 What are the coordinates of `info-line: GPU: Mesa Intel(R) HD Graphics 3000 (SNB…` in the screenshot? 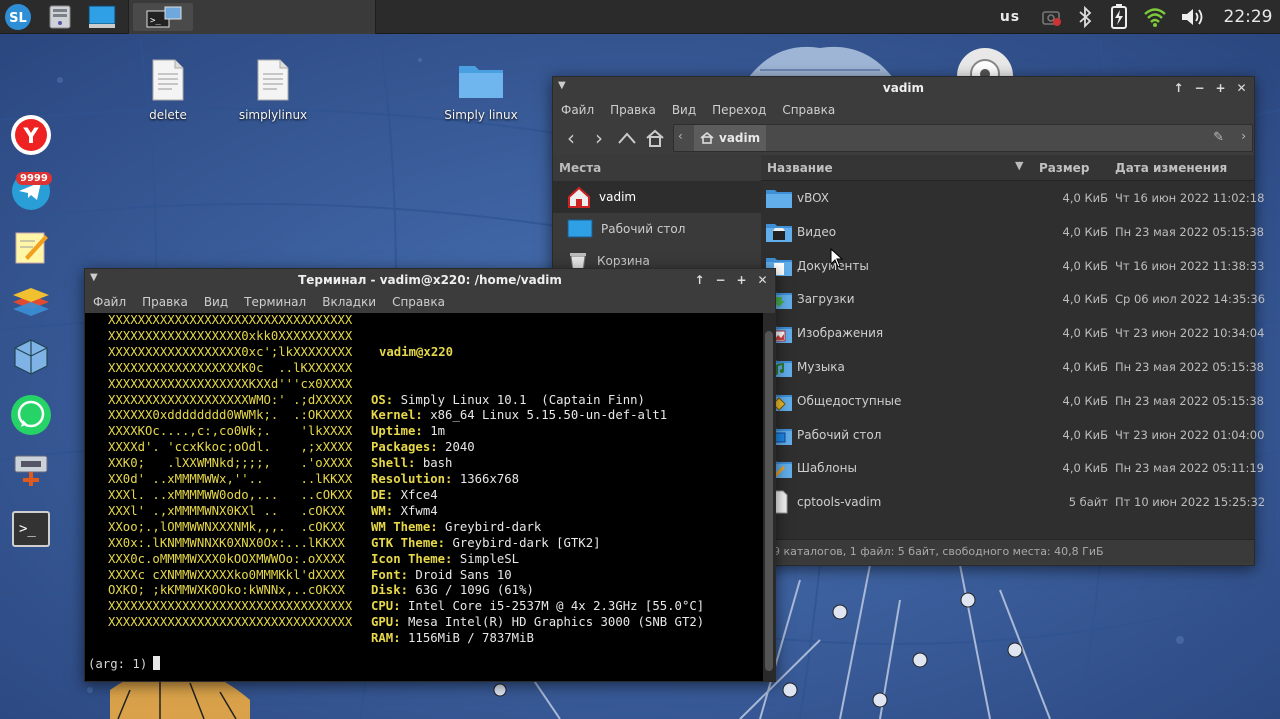 It's located at (537, 623).